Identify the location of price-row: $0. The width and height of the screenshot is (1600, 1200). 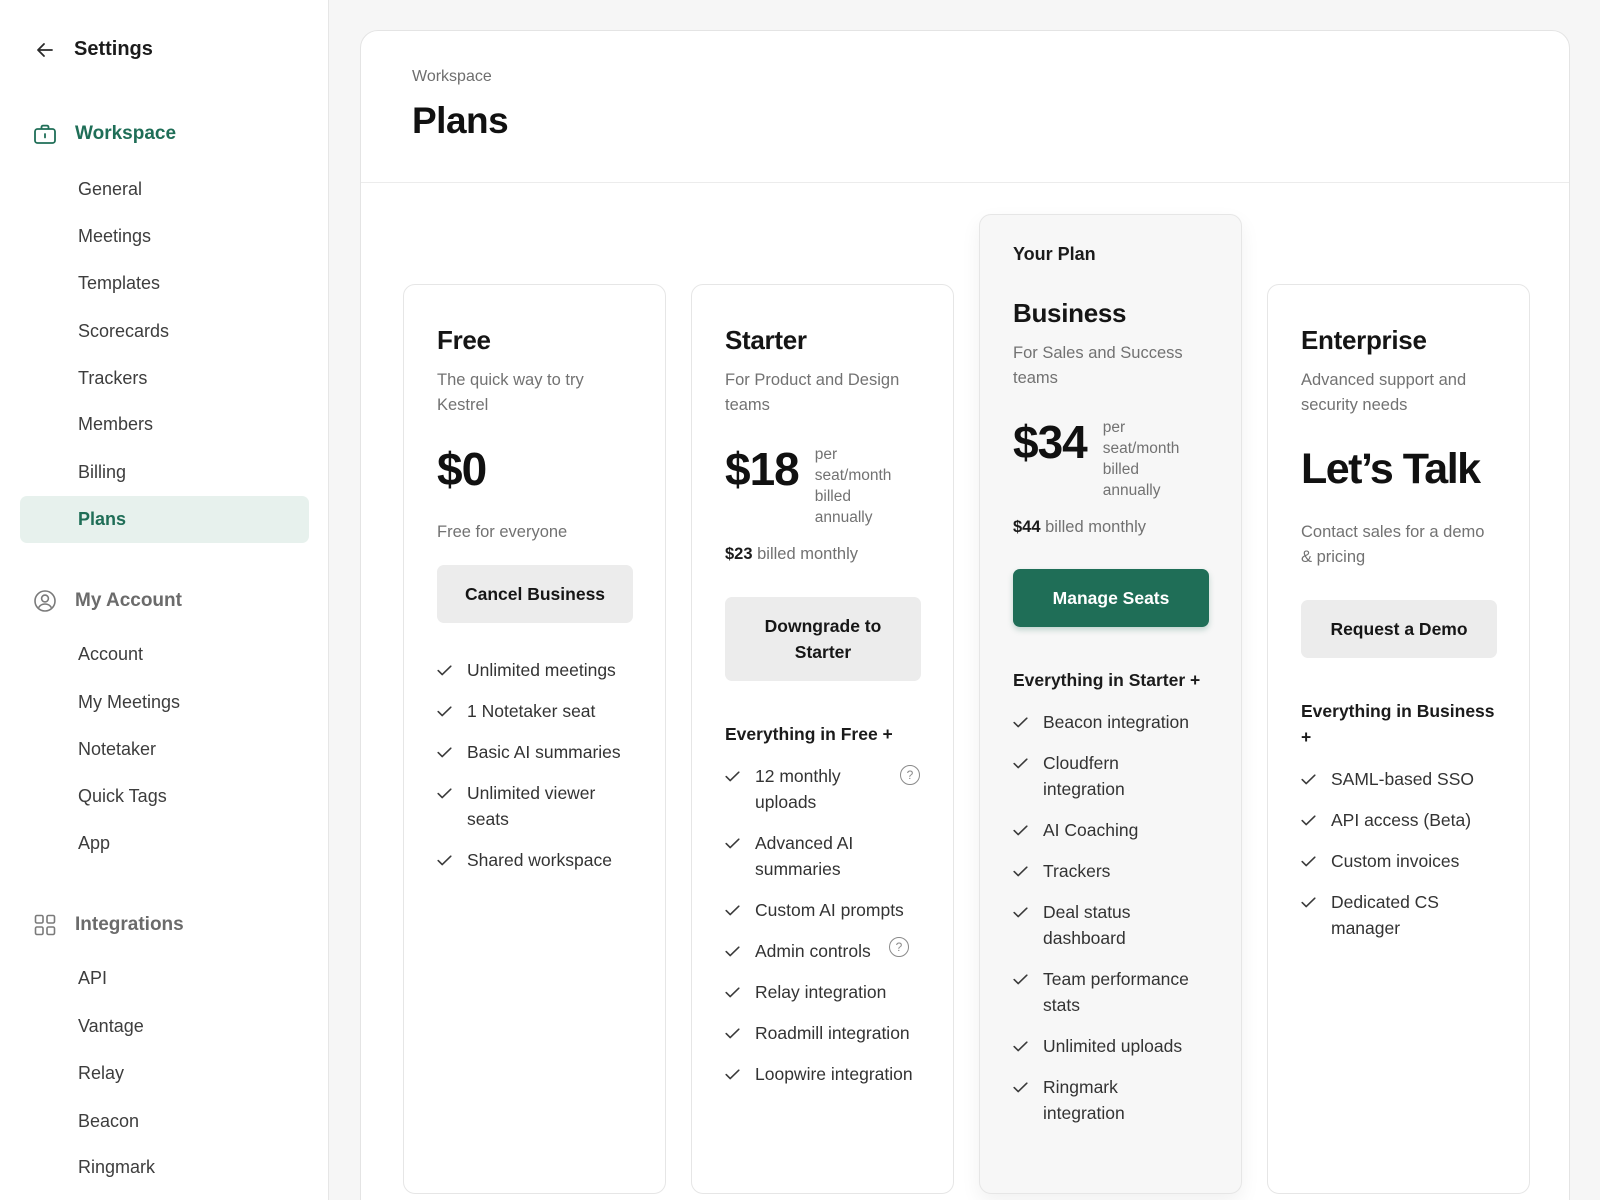
(534, 469).